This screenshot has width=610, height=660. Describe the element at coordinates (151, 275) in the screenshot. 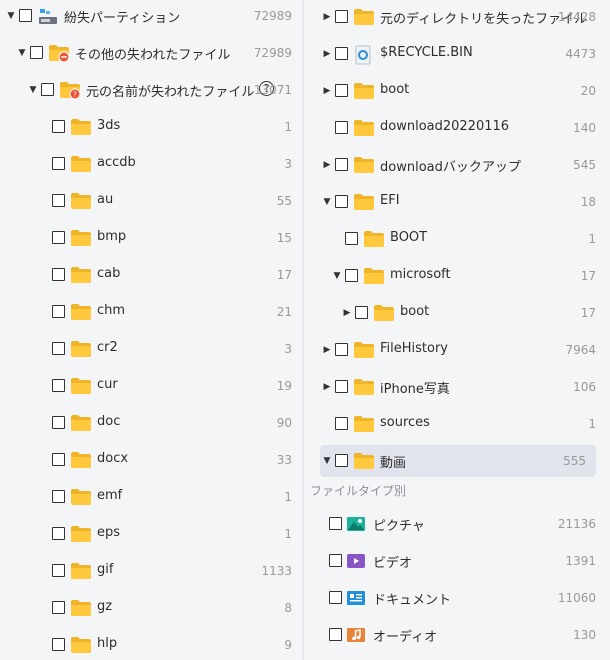

I see `tree-row: cab 17` at that location.